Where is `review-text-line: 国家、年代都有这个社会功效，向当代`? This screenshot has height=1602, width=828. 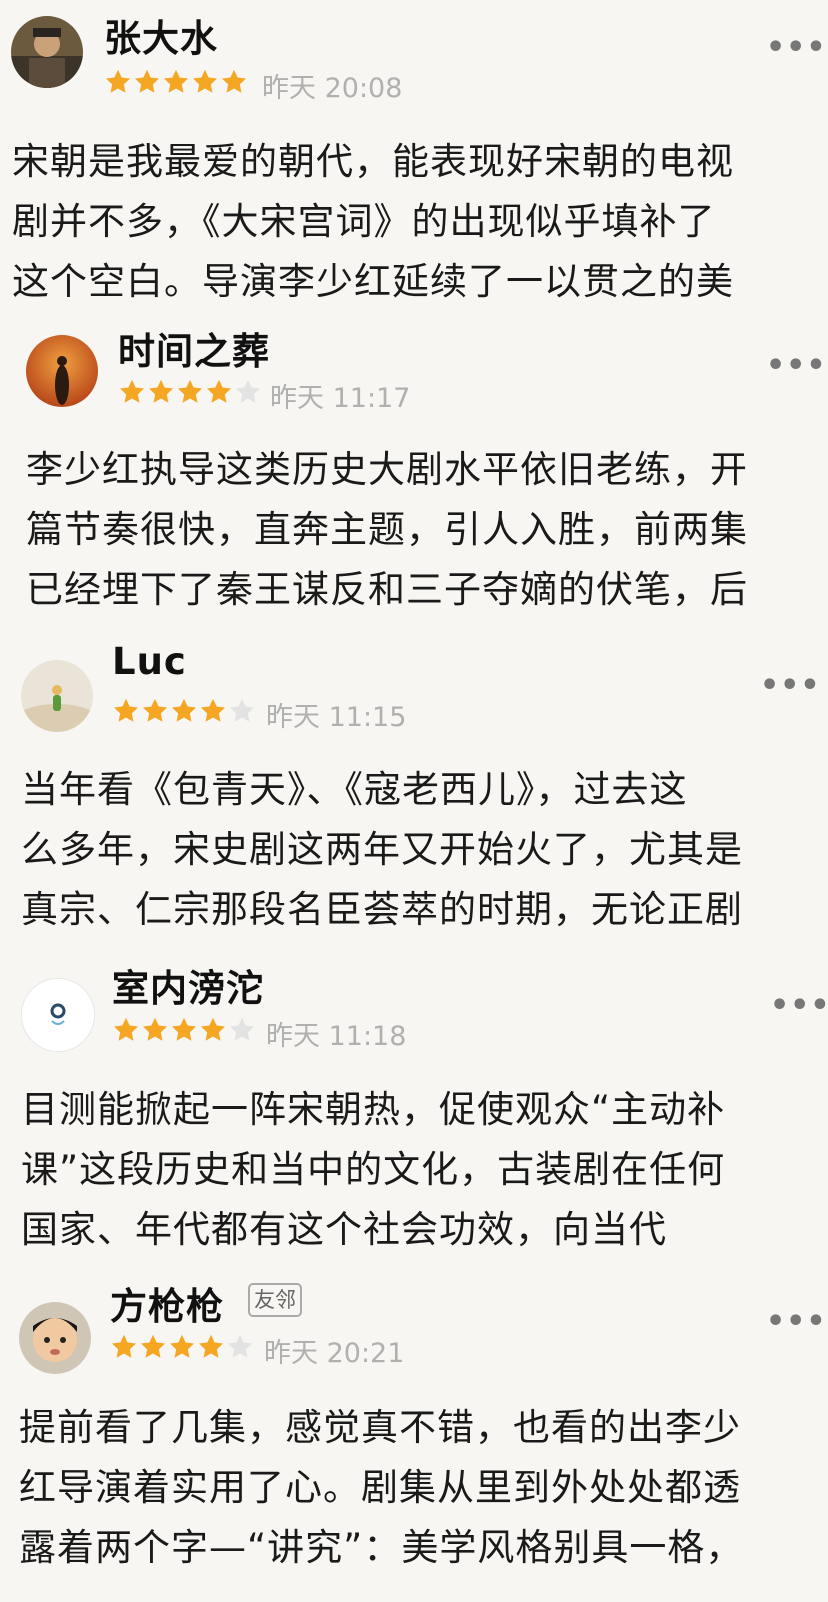
review-text-line: 国家、年代都有这个社会功效，向当代 is located at coordinates (344, 1229).